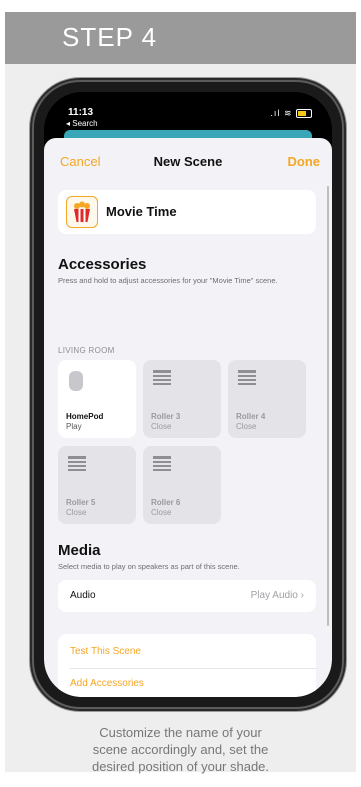 The height and width of the screenshot is (787, 361). What do you see at coordinates (86, 350) in the screenshot?
I see `room-label: LIVING ROOM` at bounding box center [86, 350].